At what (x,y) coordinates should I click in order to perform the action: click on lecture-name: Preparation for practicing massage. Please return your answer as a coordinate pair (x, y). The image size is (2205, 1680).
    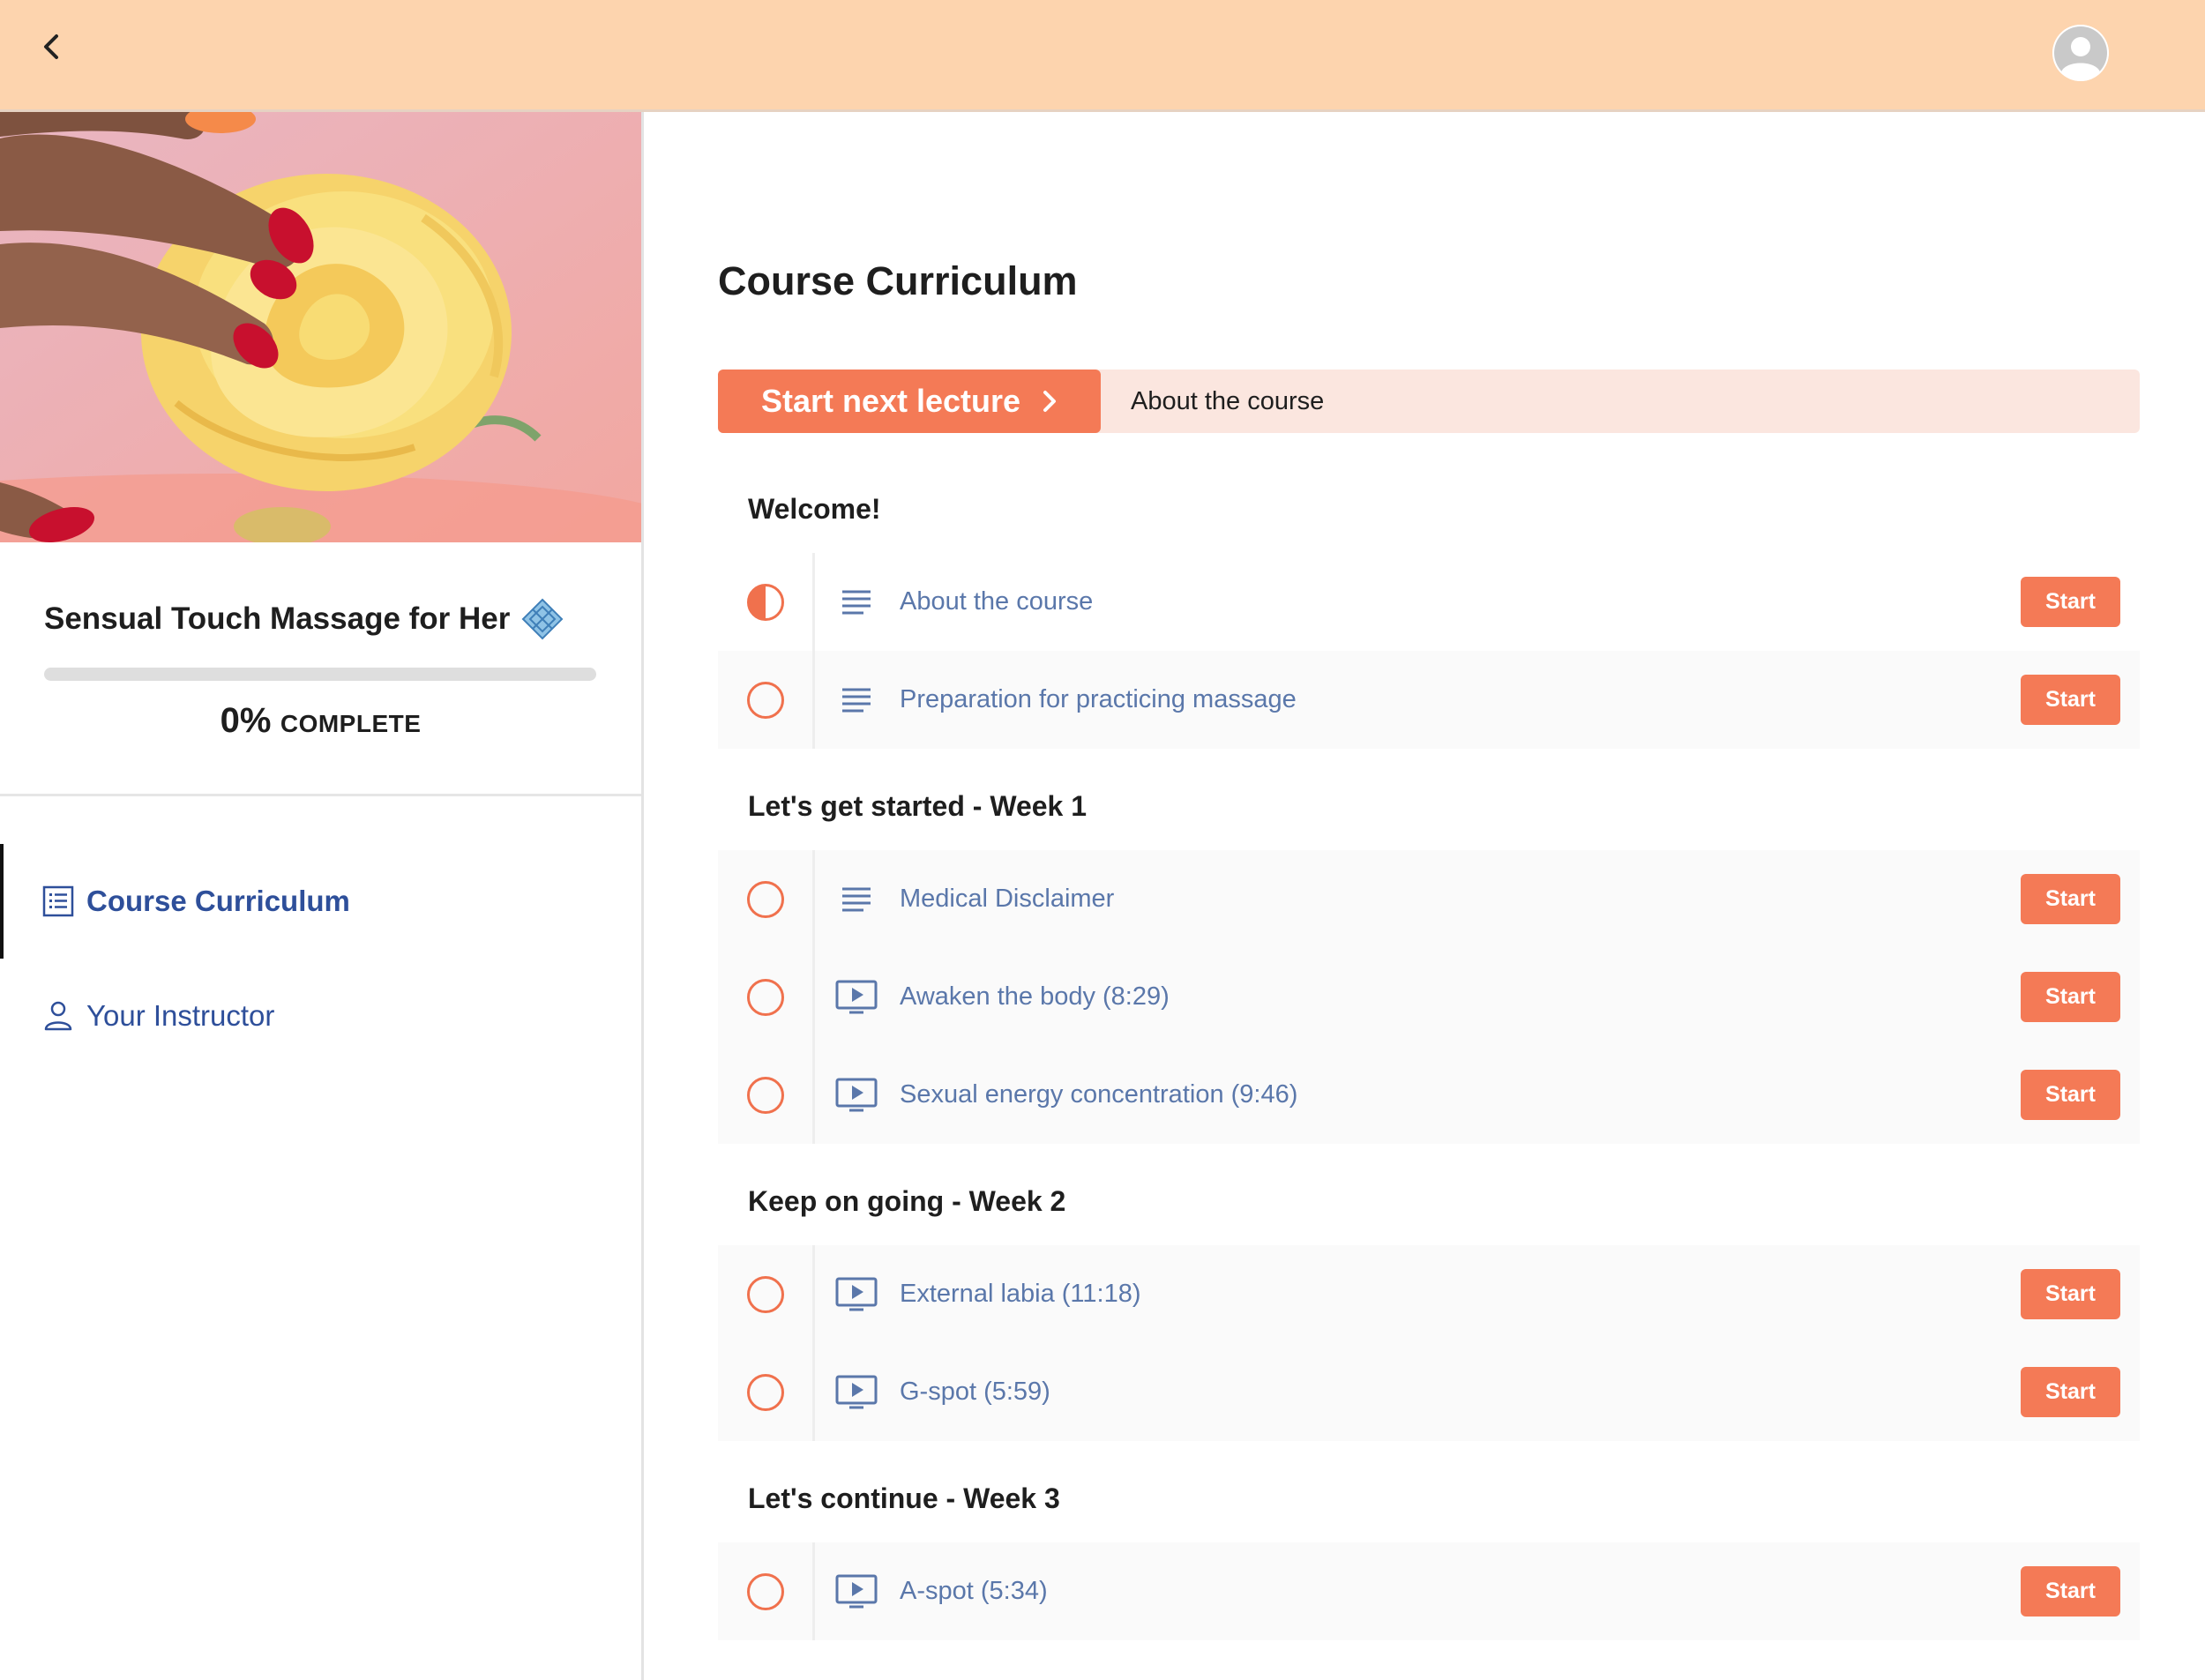
    Looking at the image, I should click on (1098, 699).